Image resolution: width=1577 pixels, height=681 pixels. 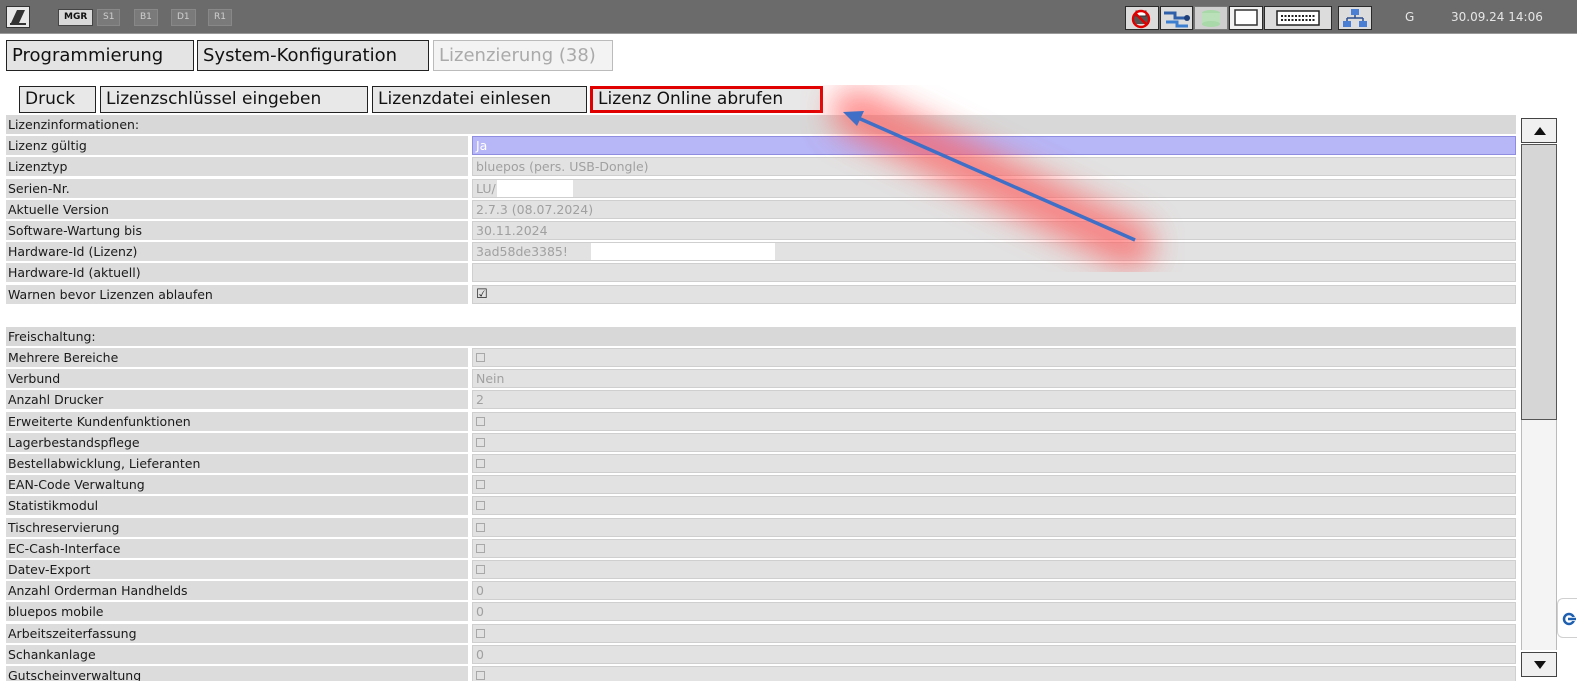 I want to click on table-row: Schankanlage 0, so click(x=761, y=654).